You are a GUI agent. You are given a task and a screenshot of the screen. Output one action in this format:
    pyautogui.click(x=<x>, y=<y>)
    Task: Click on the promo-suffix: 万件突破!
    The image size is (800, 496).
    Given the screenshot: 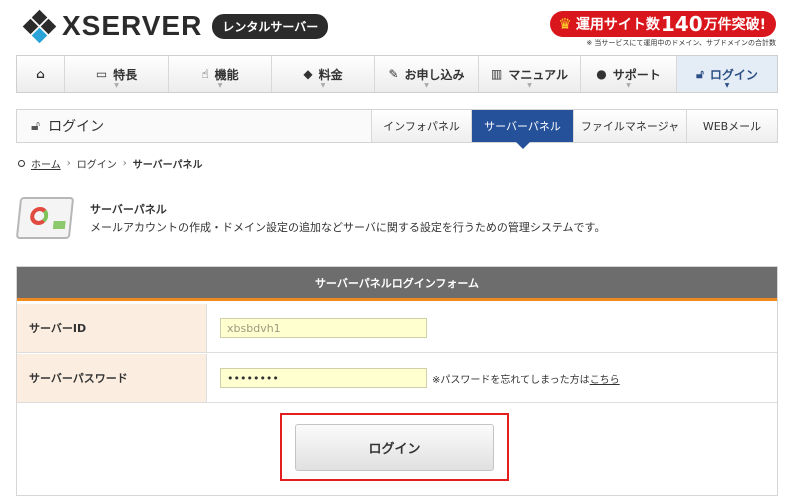 What is the action you would take?
    pyautogui.click(x=734, y=25)
    